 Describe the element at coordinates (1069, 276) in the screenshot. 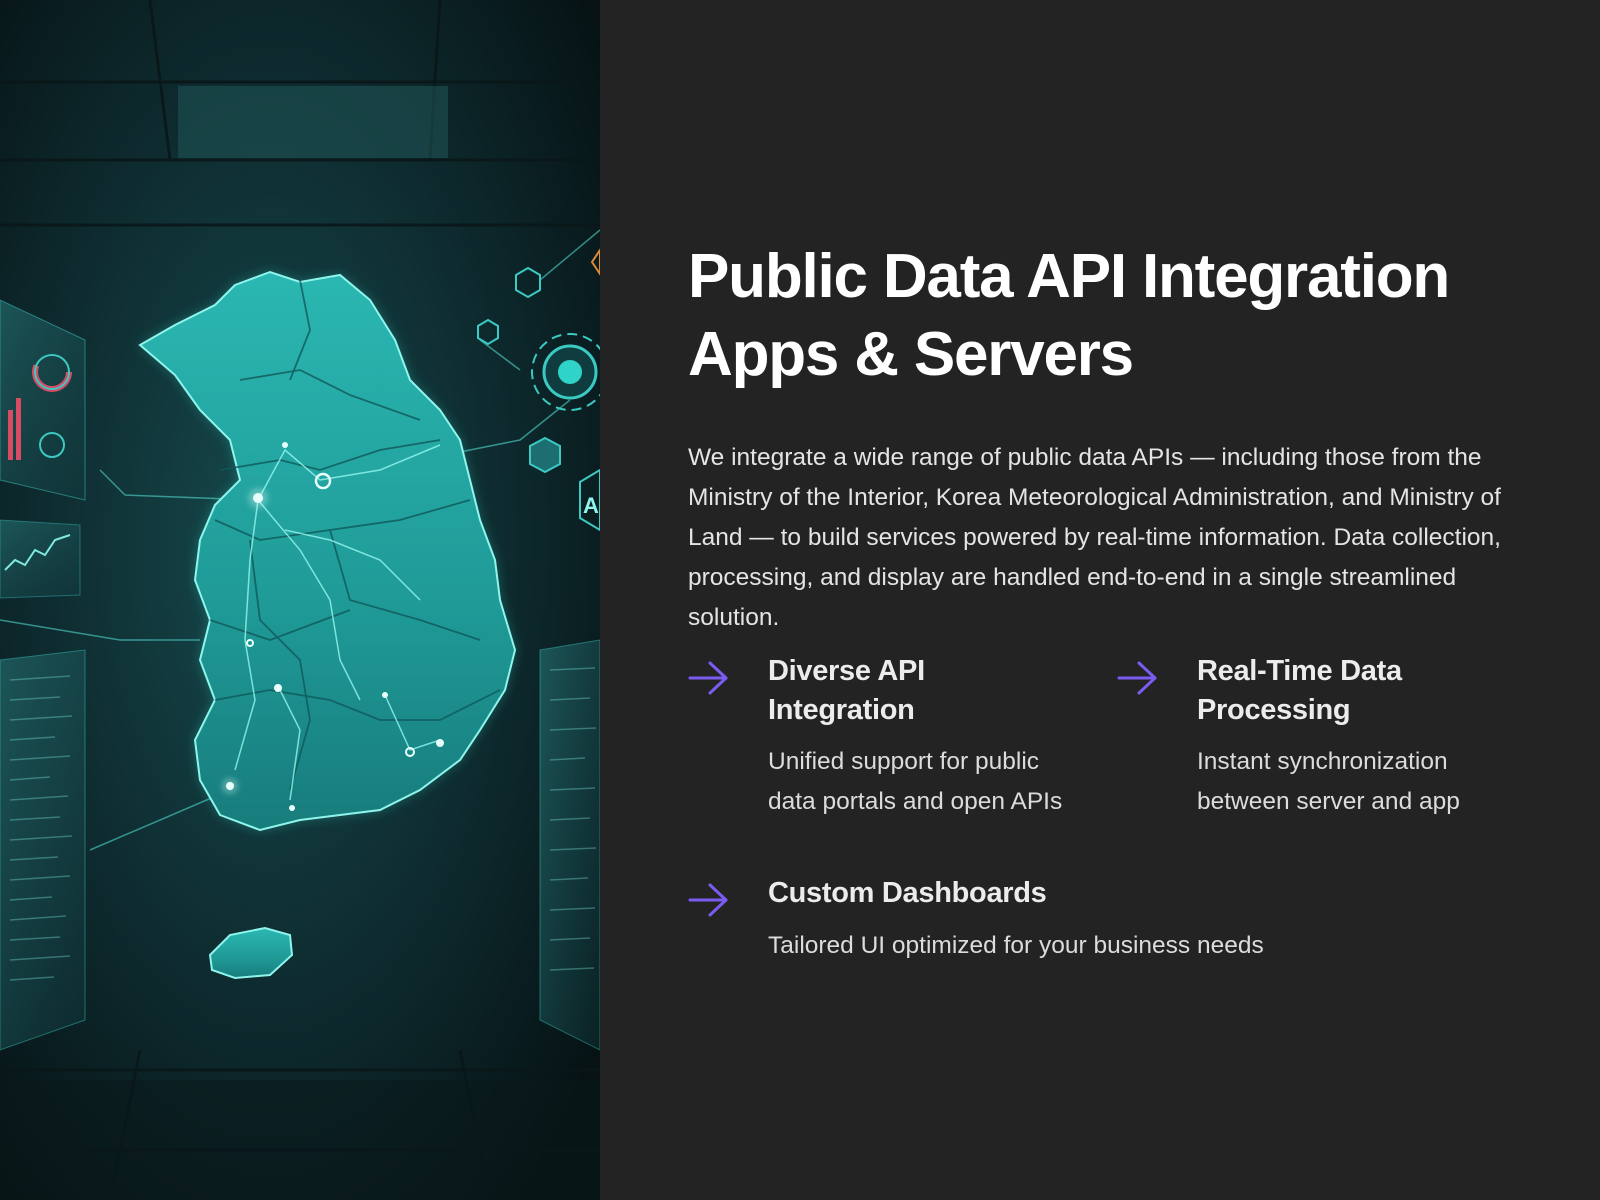

I see `page-title-line-1: Public Data API Integration` at that location.